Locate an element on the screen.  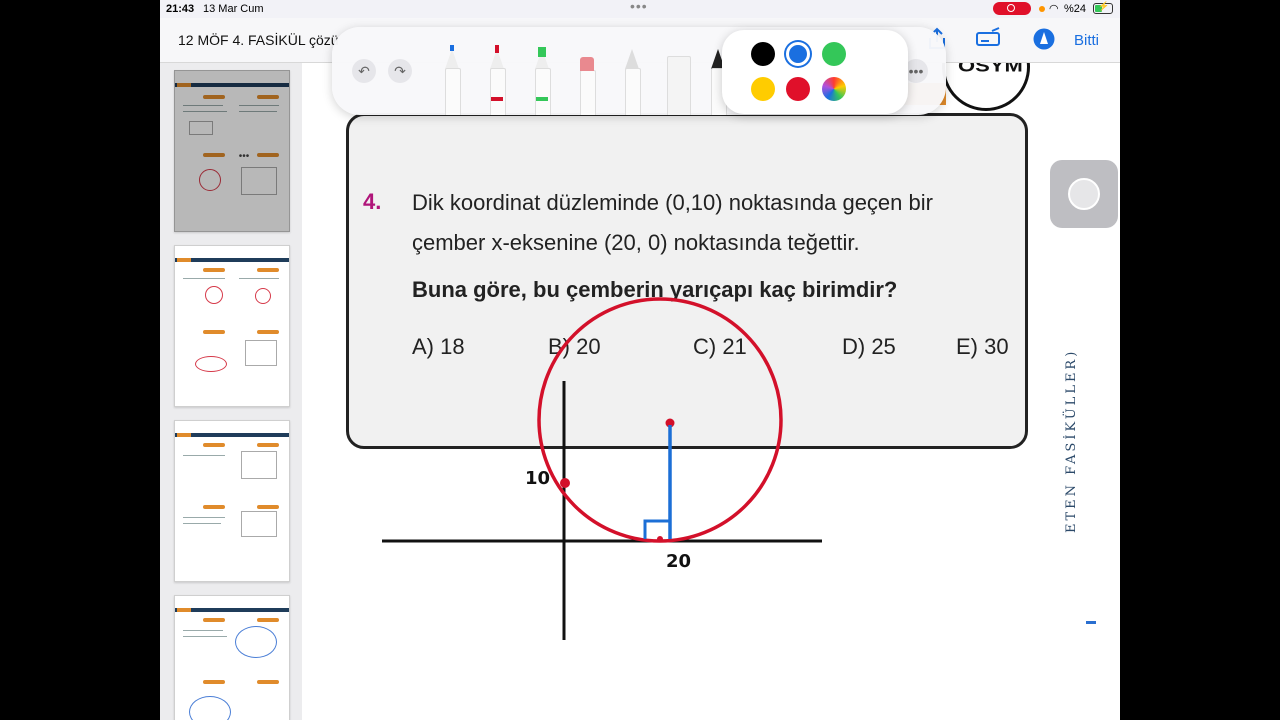
multitask-dots-icon: ••• is located at coordinates (639, 7).